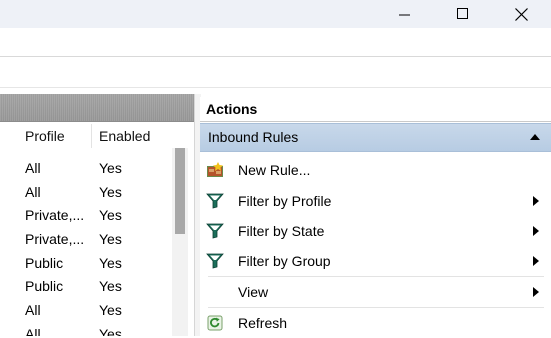  I want to click on maximize-icon, so click(462, 13).